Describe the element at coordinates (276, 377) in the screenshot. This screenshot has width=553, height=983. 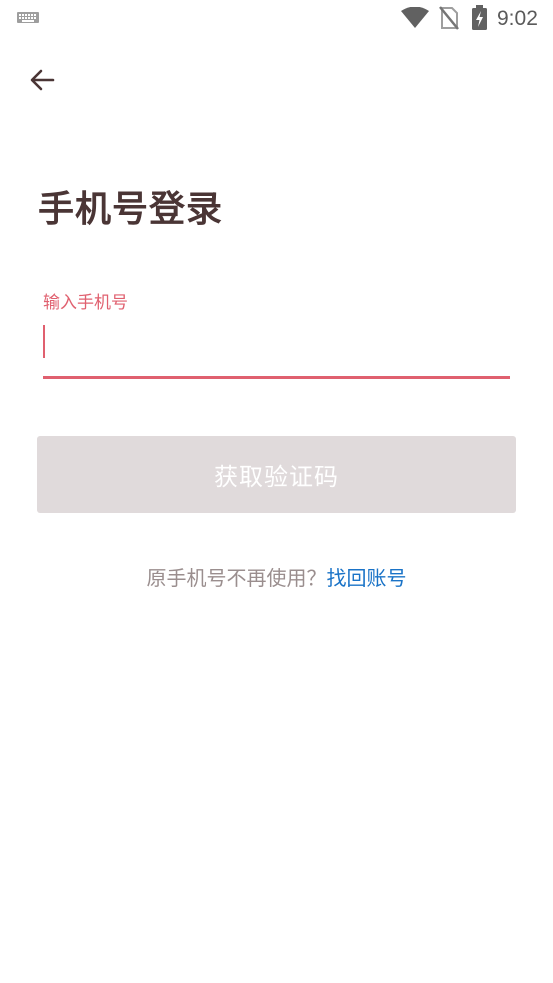
I see `phone-input-underline` at that location.